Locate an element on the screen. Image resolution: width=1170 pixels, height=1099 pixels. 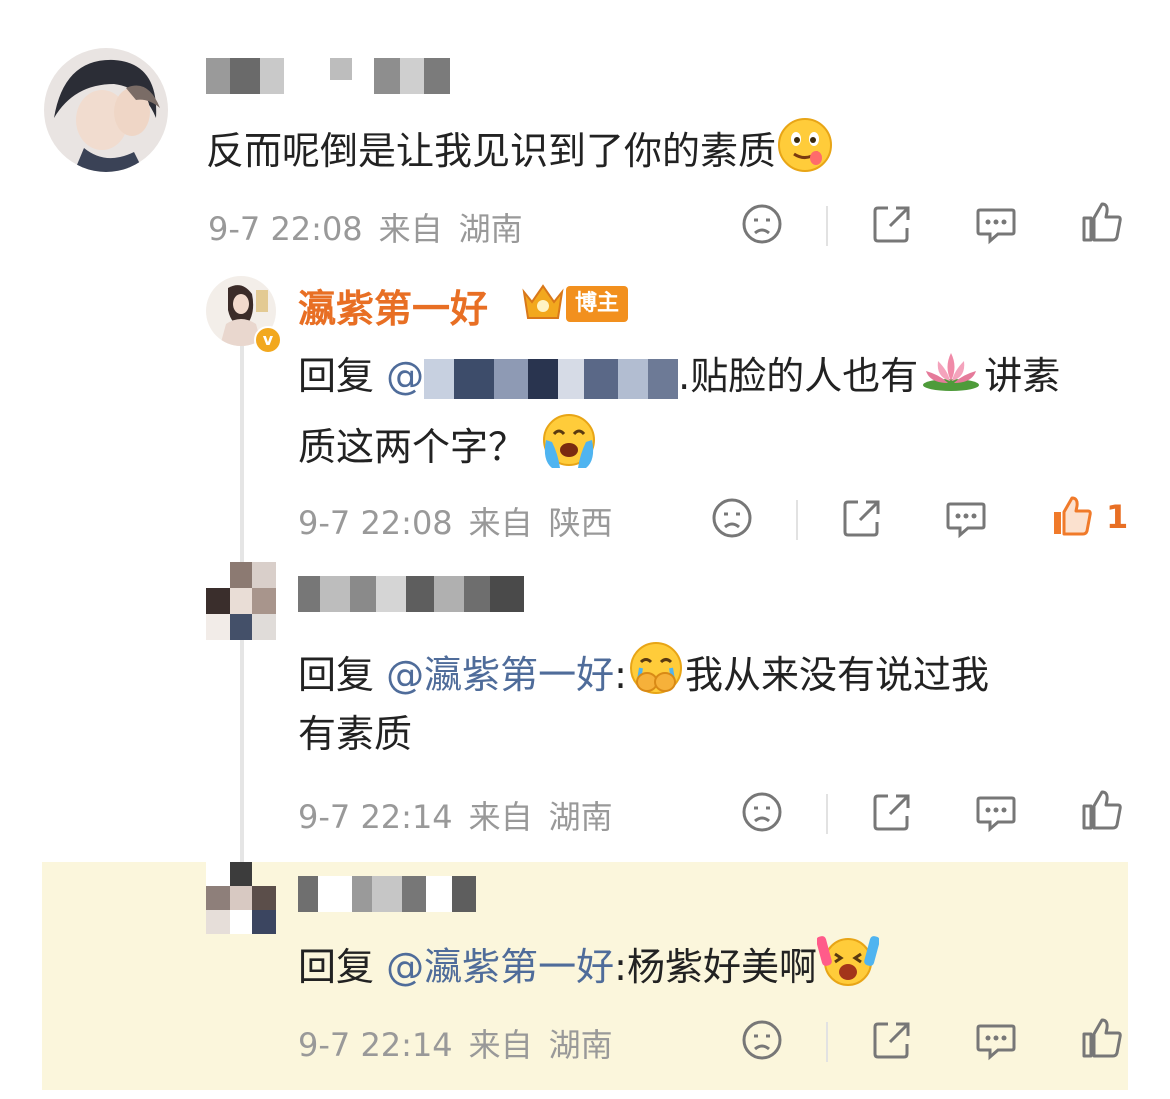
comment-text: 反而呢倒是让我见识到了你的素质 is located at coordinates (520, 153).